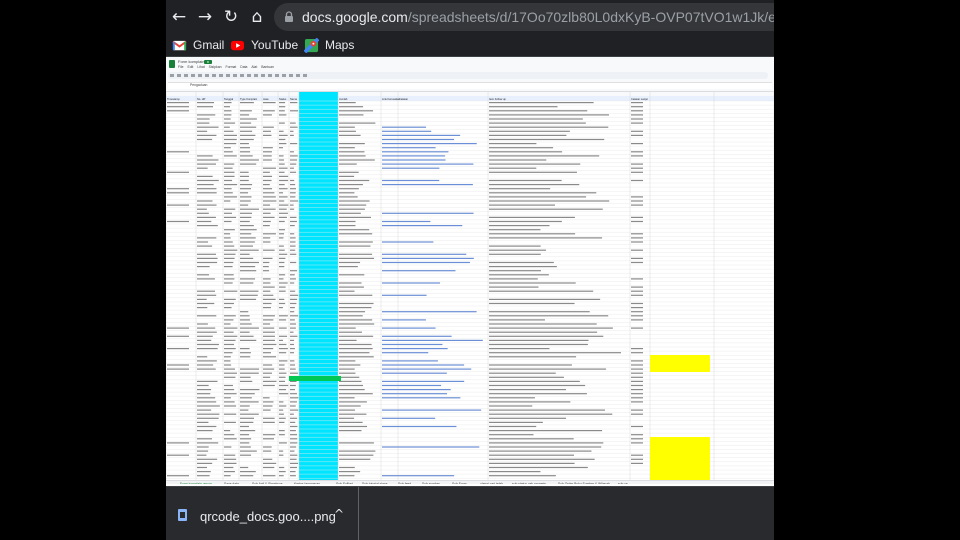  Describe the element at coordinates (231, 67) in the screenshot. I see `menu-item: Format` at that location.